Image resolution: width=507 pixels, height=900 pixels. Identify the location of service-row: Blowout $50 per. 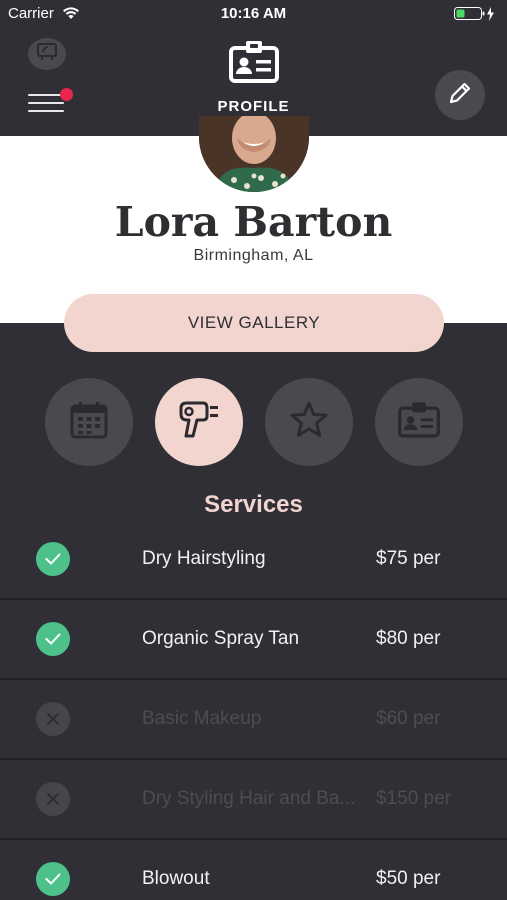
(253, 870).